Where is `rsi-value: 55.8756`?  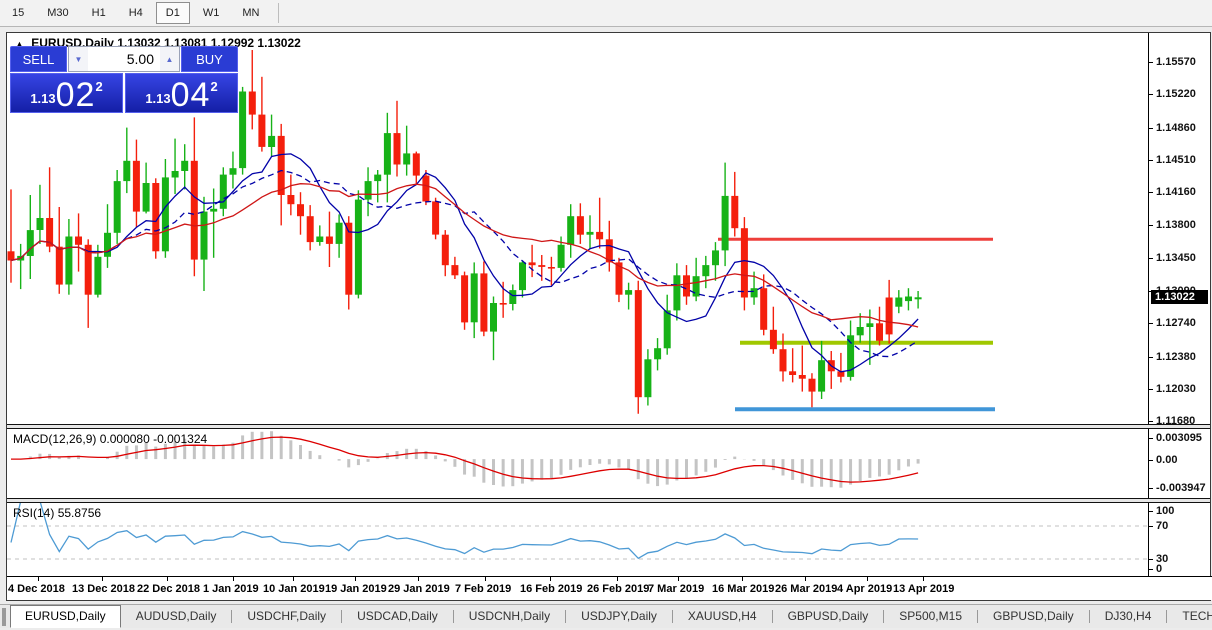 rsi-value: 55.8756 is located at coordinates (79, 513).